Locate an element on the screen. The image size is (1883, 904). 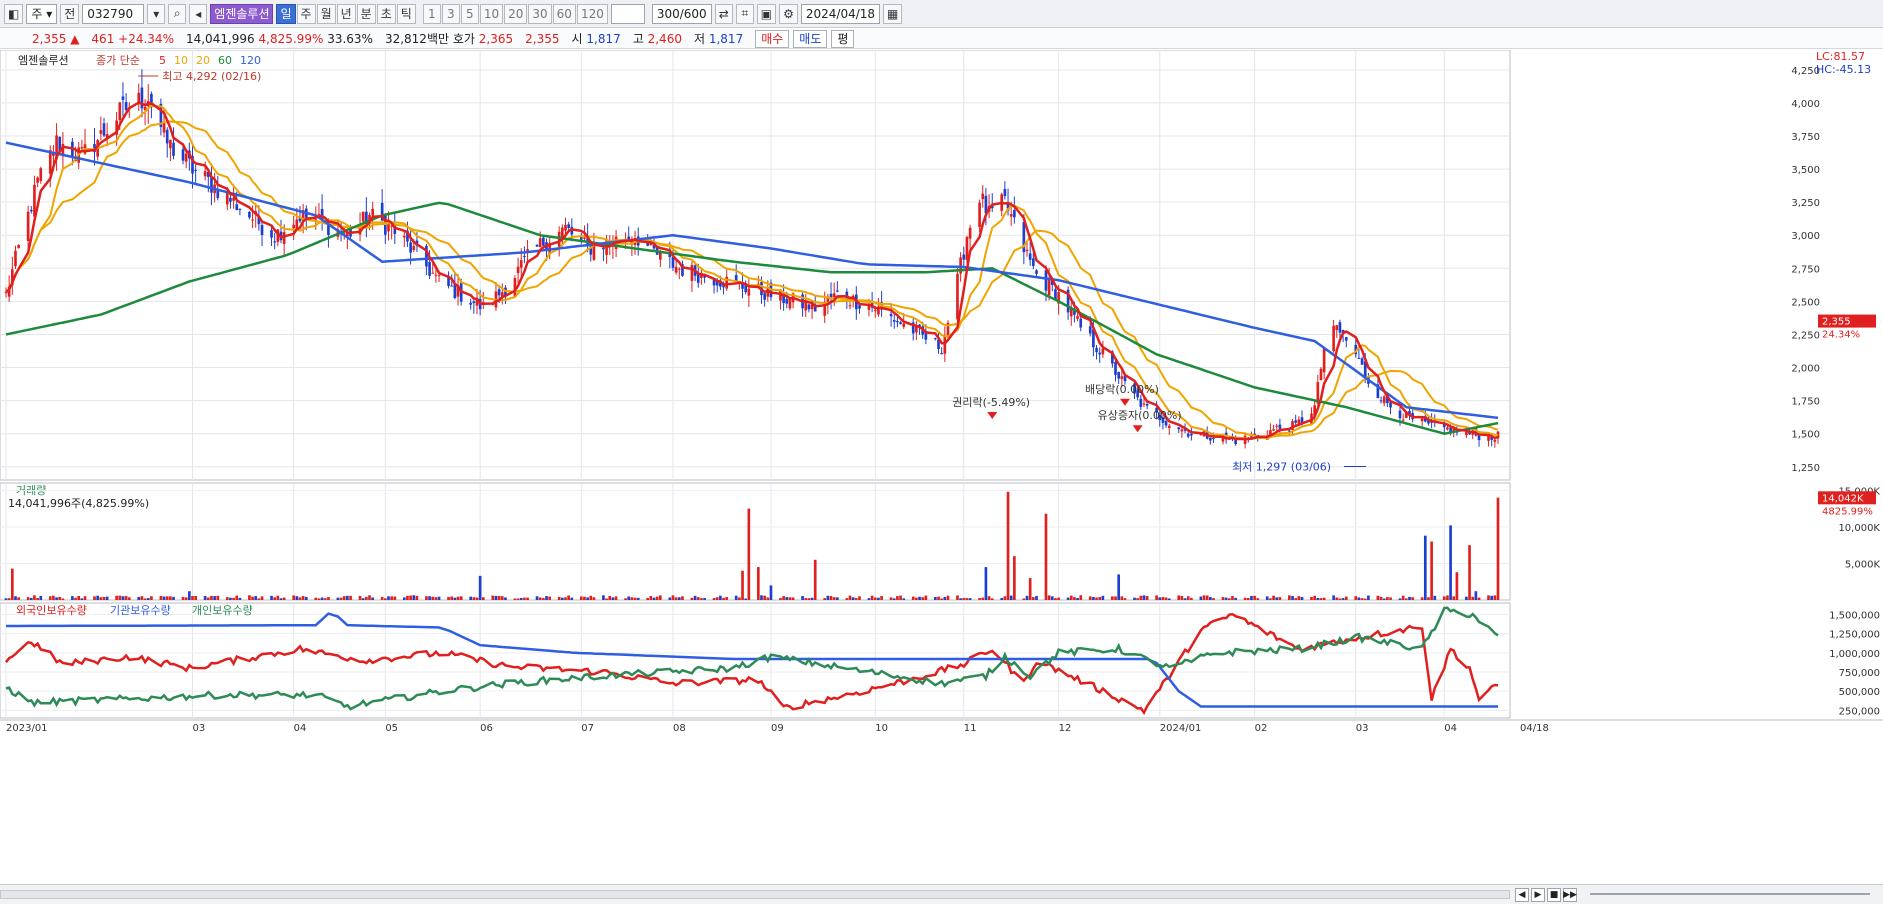
y-tick-label: 2,250 is located at coordinates (1805, 335).